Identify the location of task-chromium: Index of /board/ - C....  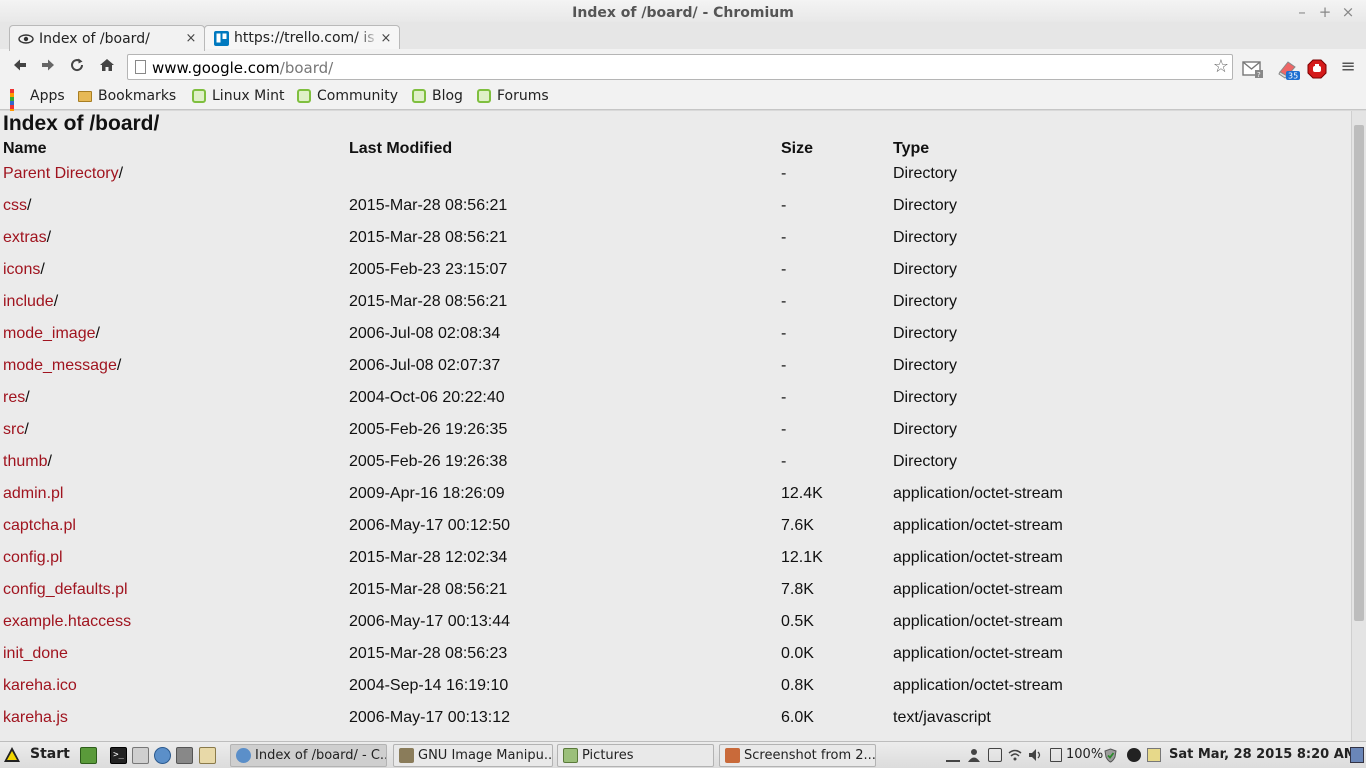
(308, 755).